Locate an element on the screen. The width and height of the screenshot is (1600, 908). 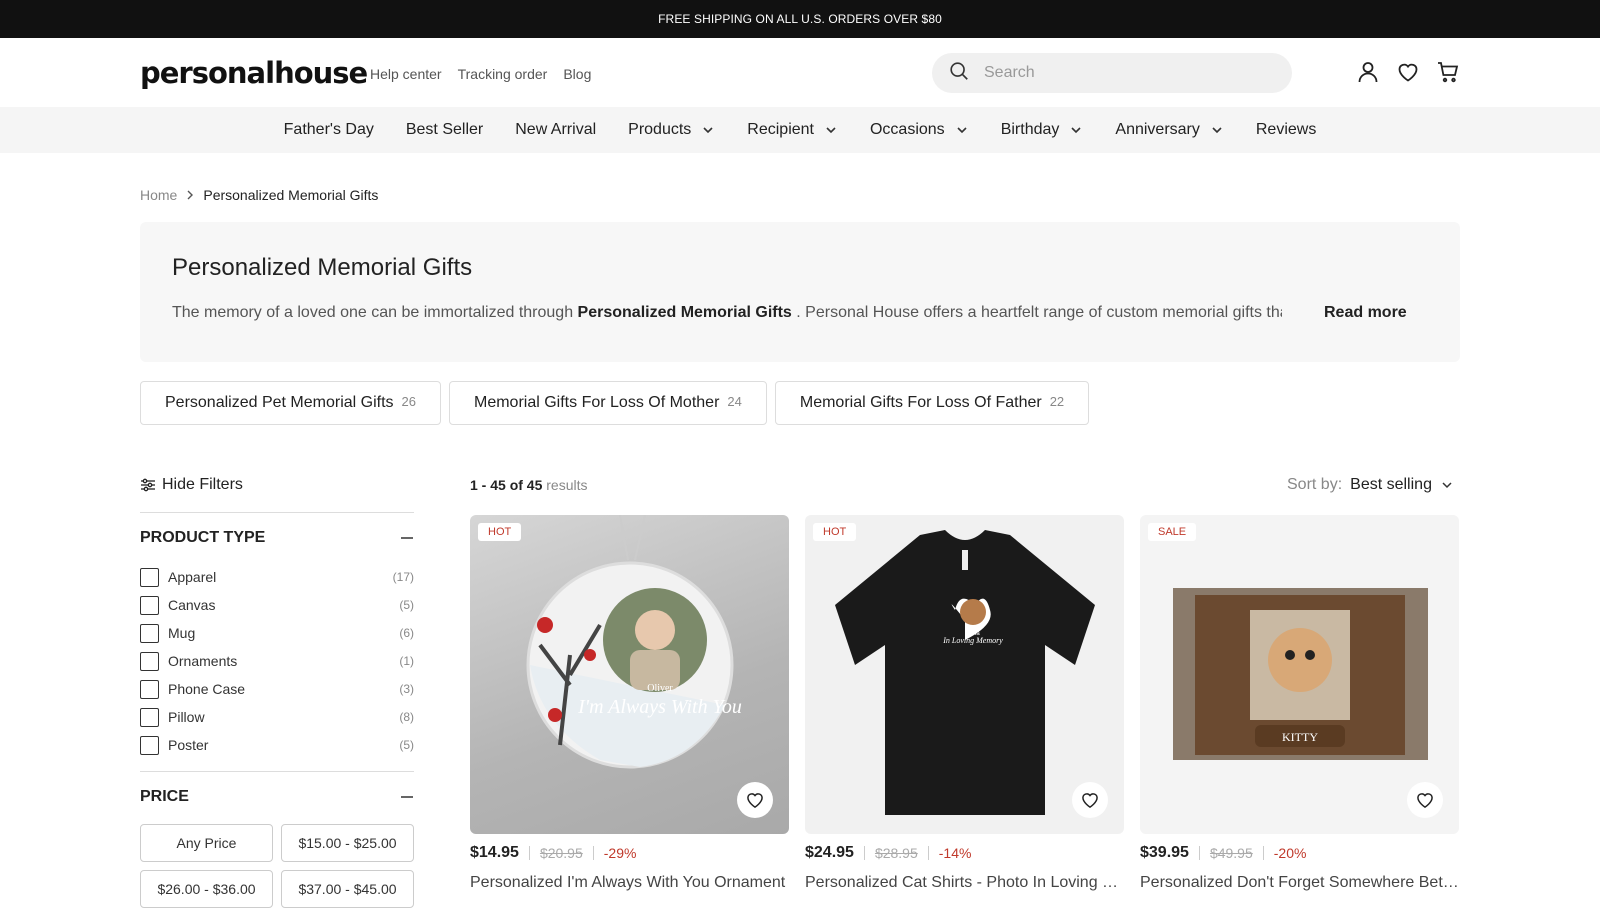
search-input is located at coordinates (1124, 73).